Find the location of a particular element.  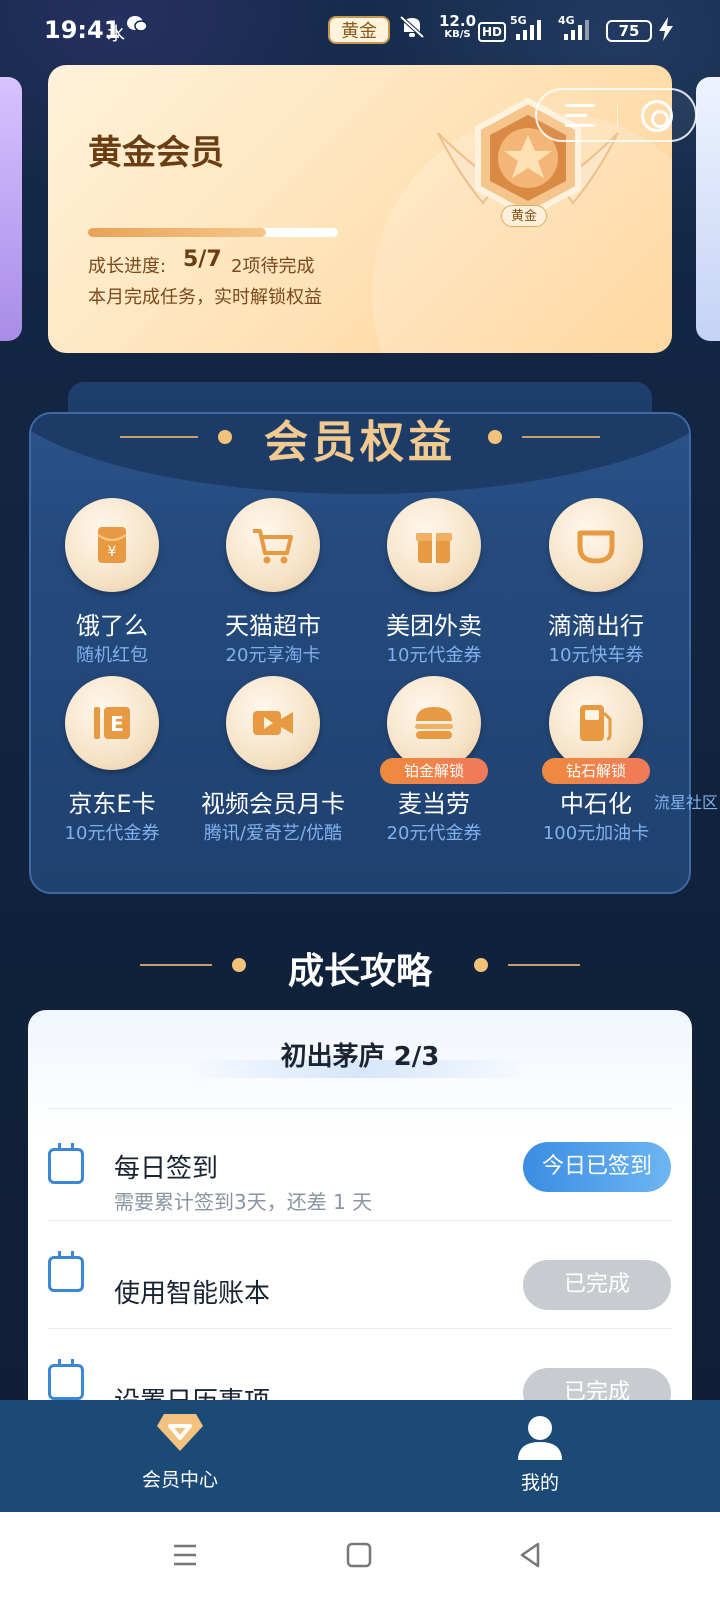

gift-box-icon is located at coordinates (434, 545).